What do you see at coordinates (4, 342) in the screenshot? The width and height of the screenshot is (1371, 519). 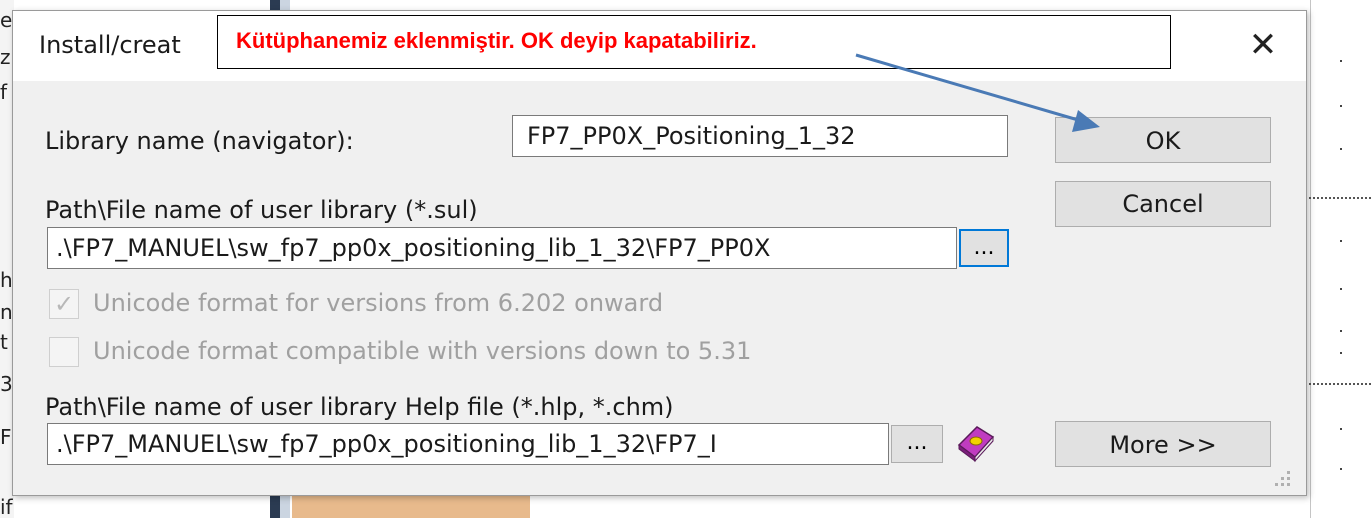 I see `bg-glyph: t` at bounding box center [4, 342].